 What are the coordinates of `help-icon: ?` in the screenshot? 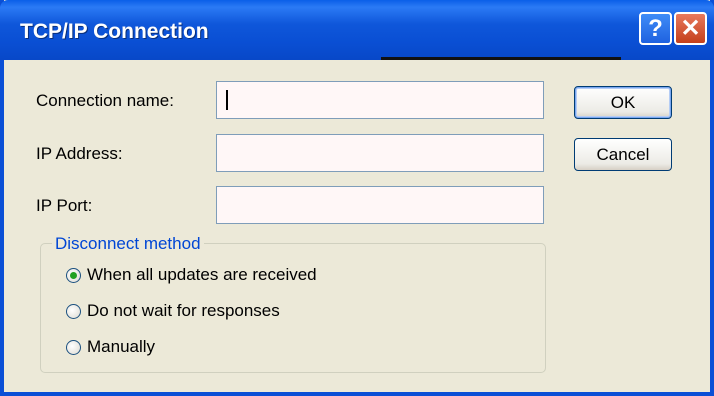 It's located at (655, 28).